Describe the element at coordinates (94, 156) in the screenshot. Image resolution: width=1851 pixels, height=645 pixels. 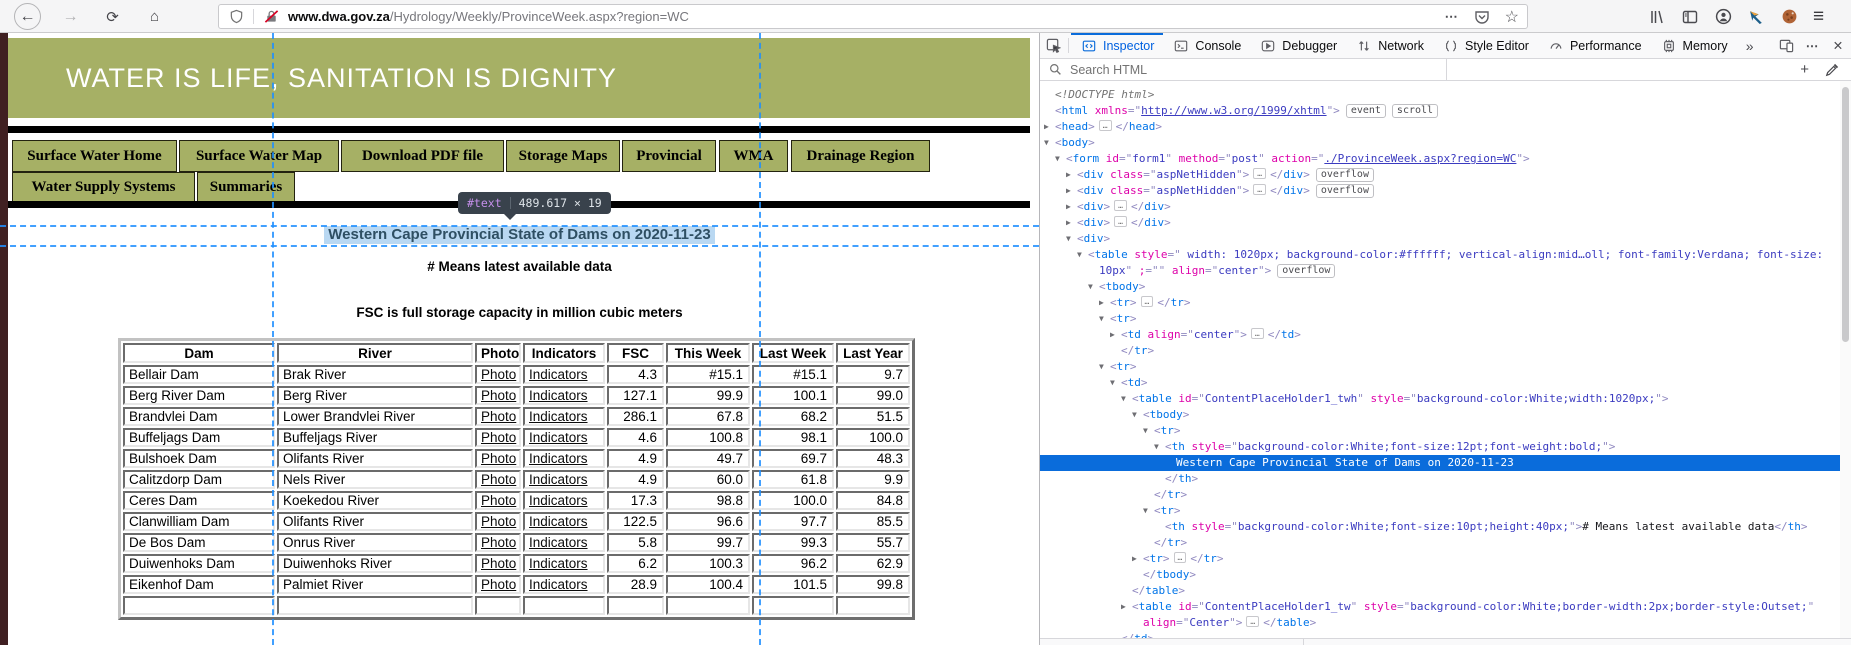
I see `nav-surface-water-home: Surface Water Home` at that location.